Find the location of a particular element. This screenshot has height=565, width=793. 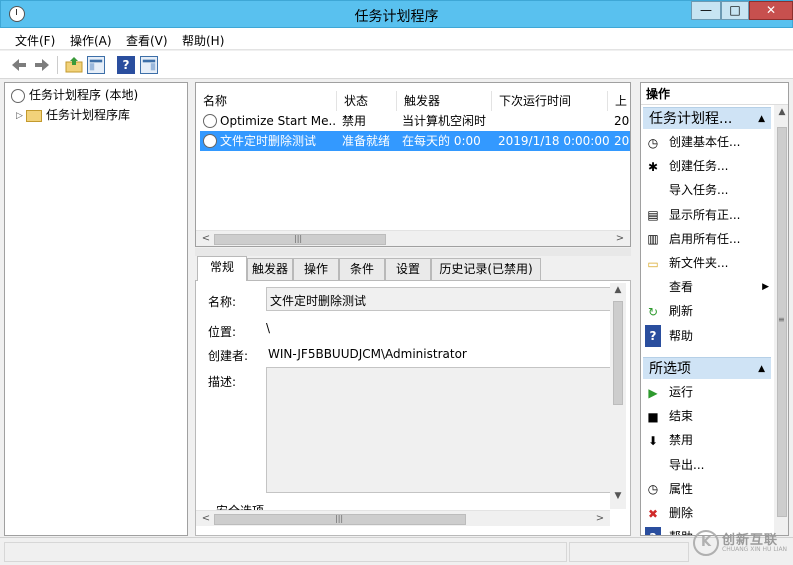

location-value: \ is located at coordinates (268, 328).